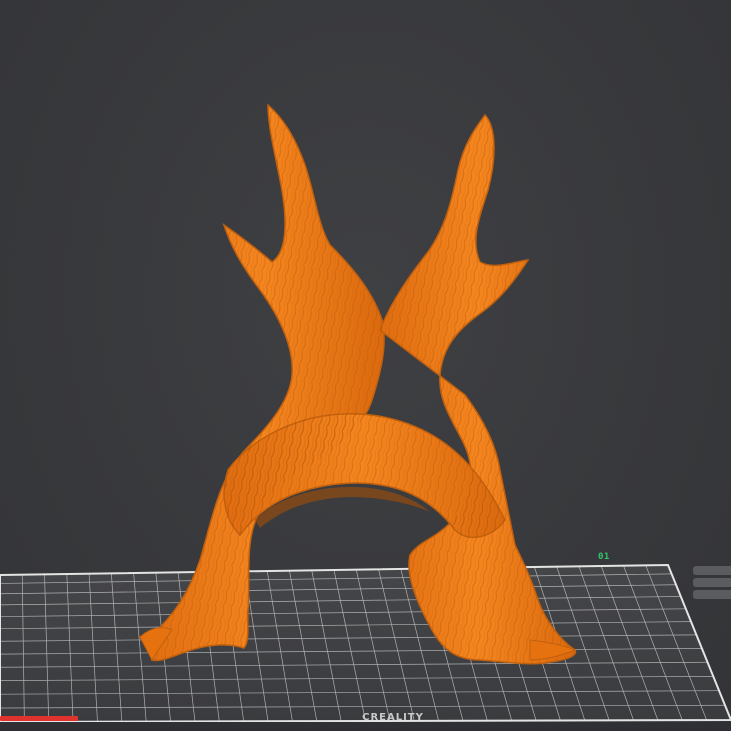  What do you see at coordinates (39, 718) in the screenshot?
I see `x-axis-indicator` at bounding box center [39, 718].